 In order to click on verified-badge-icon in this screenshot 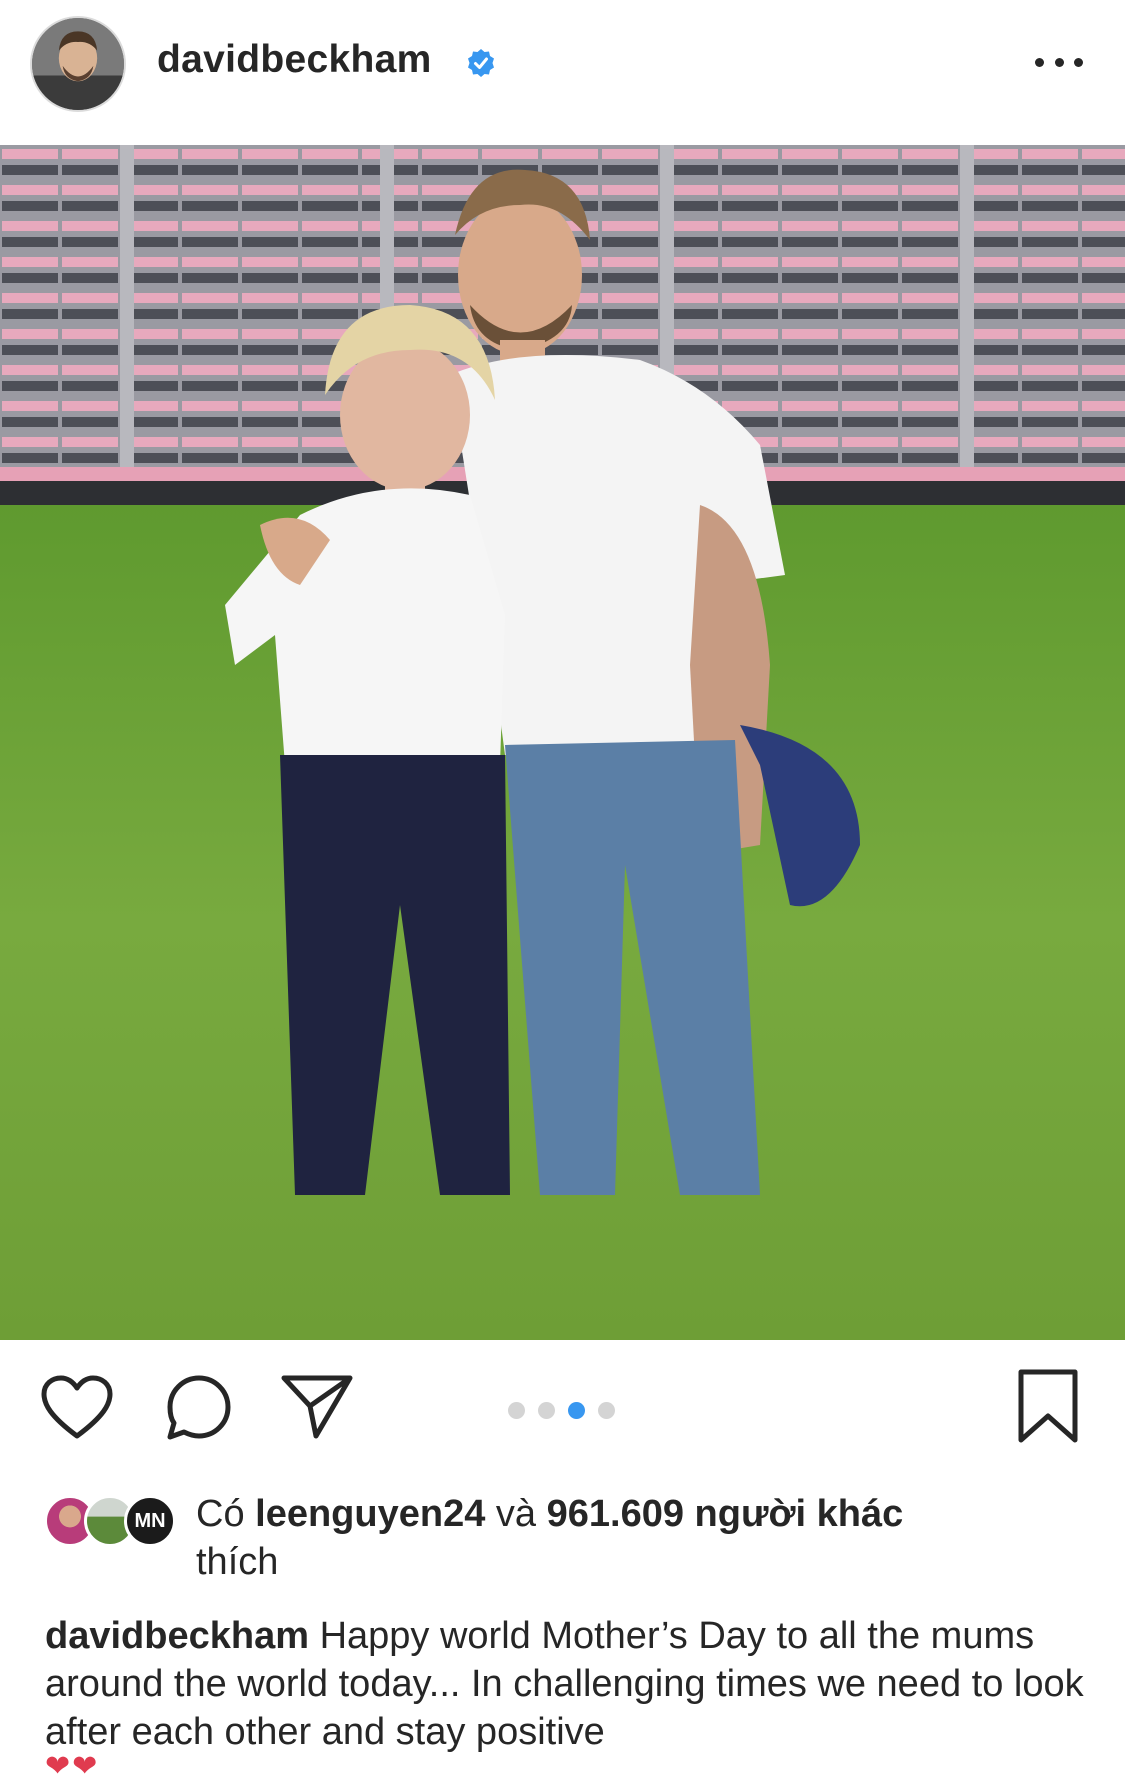, I will do `click(481, 63)`.